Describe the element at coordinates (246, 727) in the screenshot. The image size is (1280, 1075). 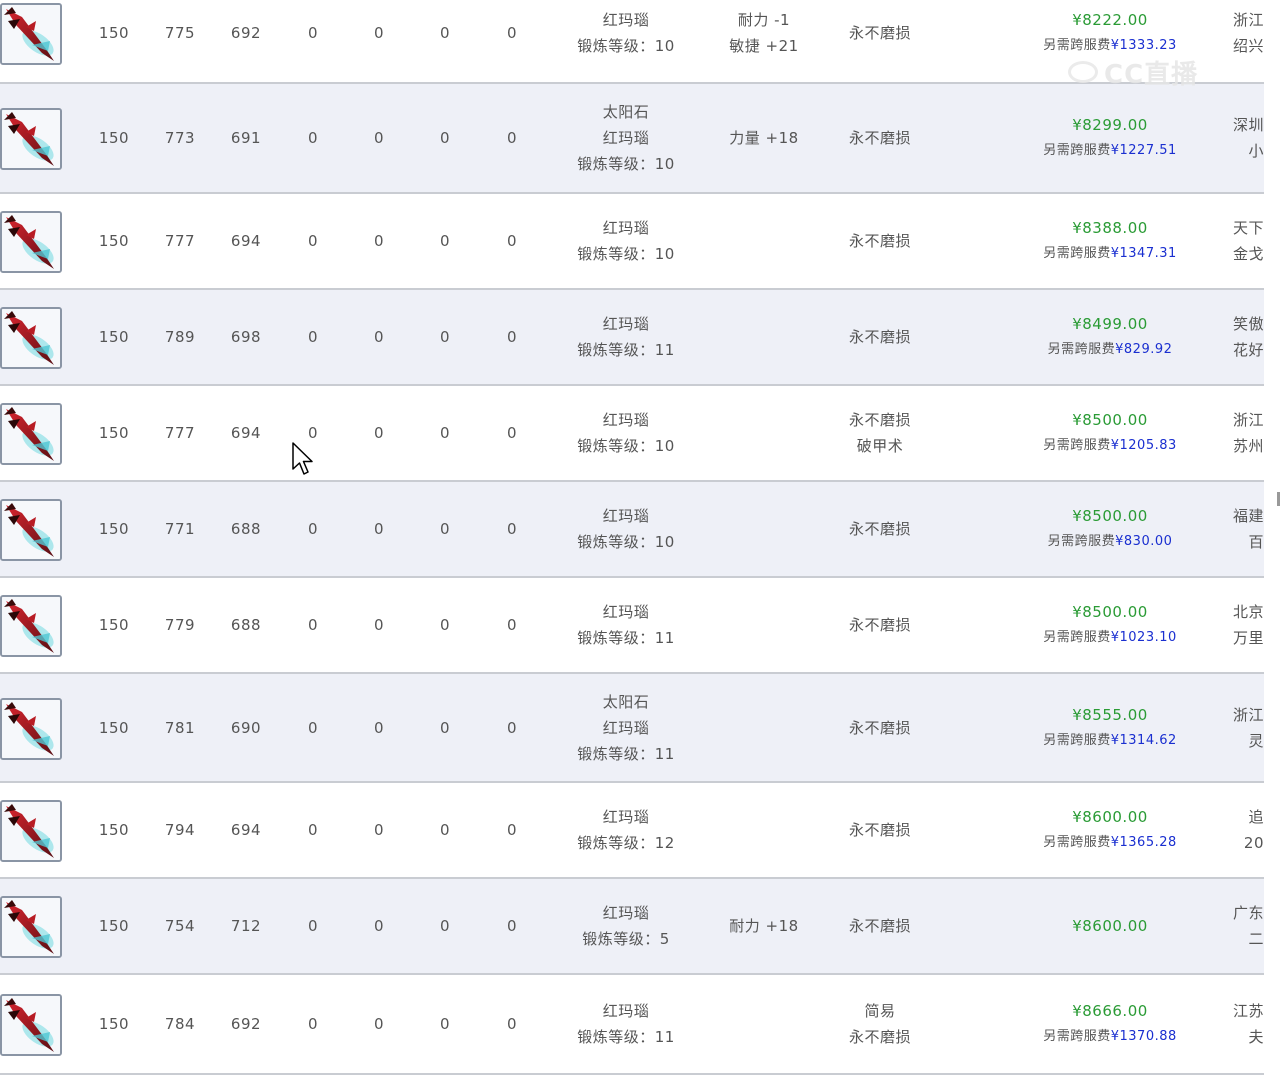
I see `stat-cell: 690` at that location.